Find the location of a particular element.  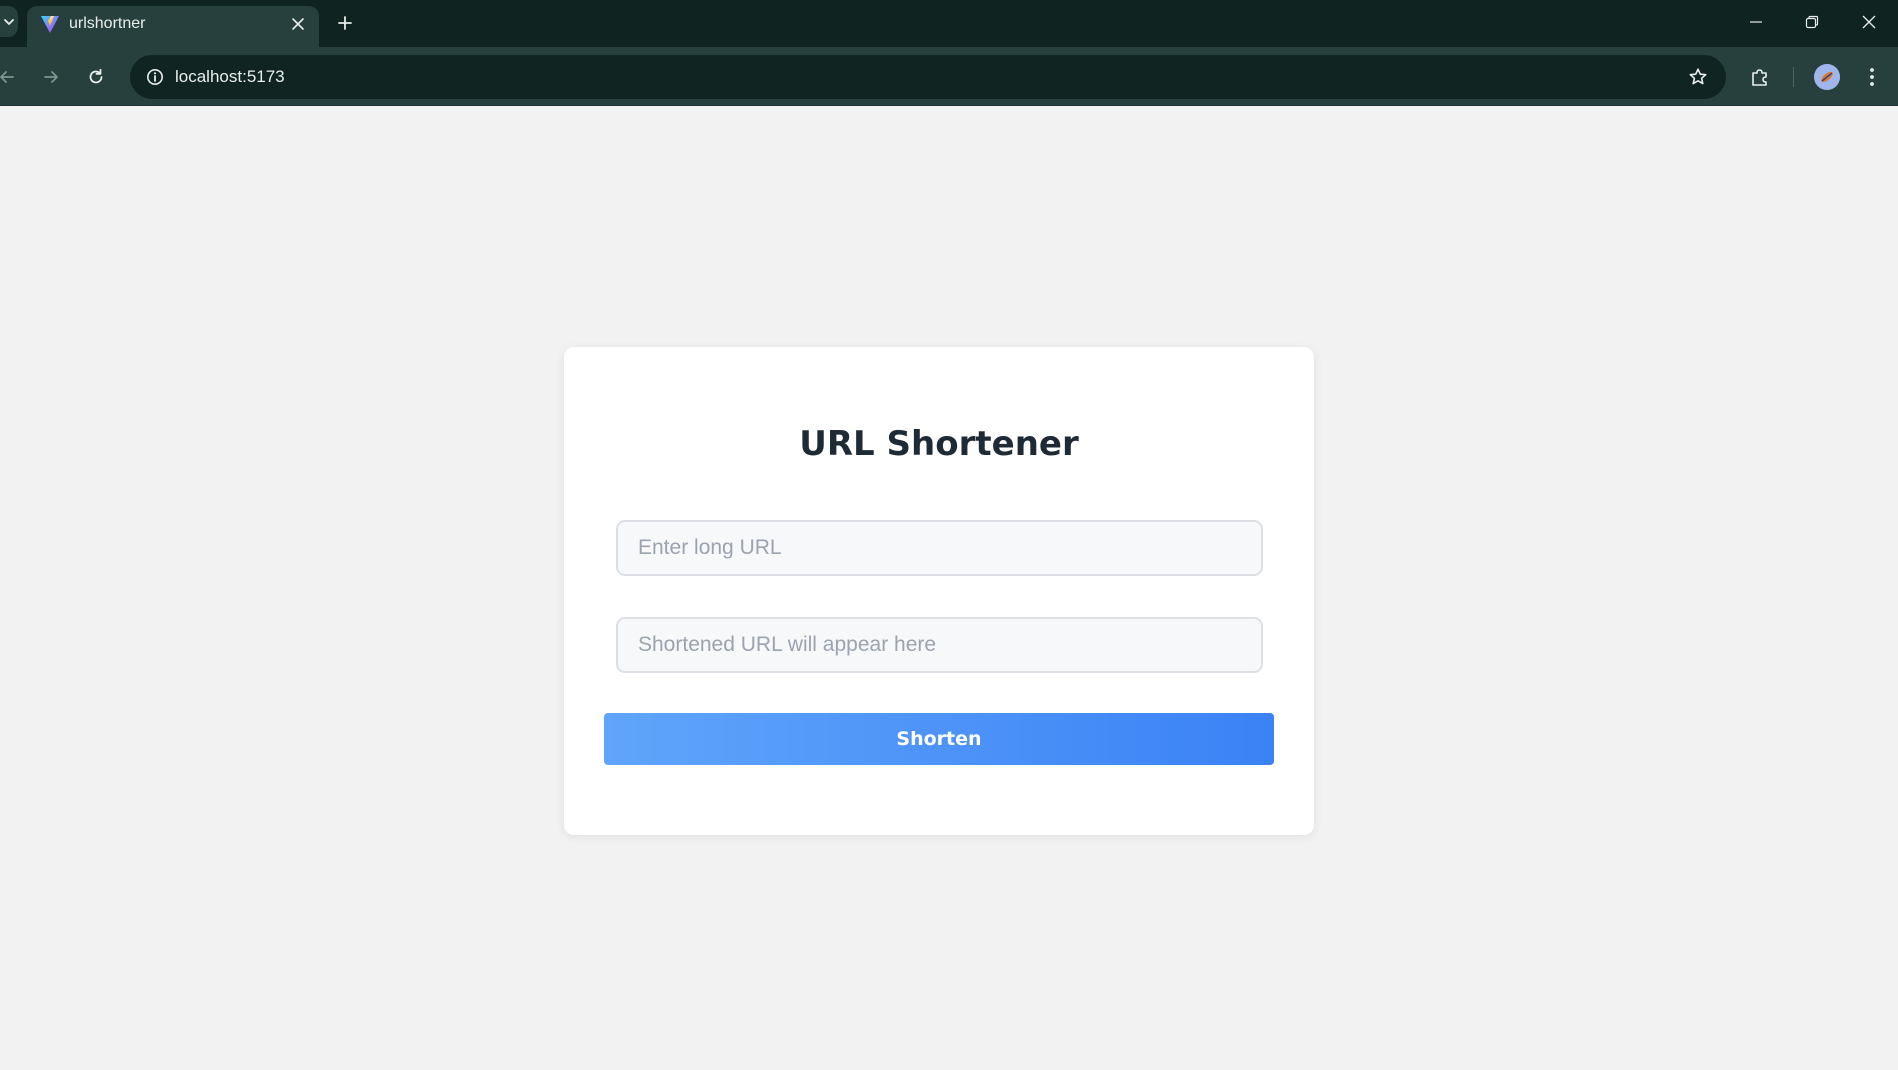

shortened-url-output is located at coordinates (939, 645).